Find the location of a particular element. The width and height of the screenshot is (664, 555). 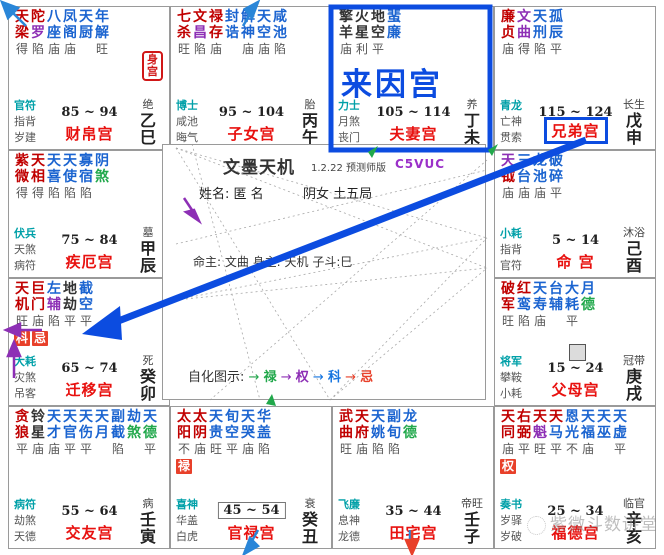

star-char: 右 is located at coordinates (524, 417).